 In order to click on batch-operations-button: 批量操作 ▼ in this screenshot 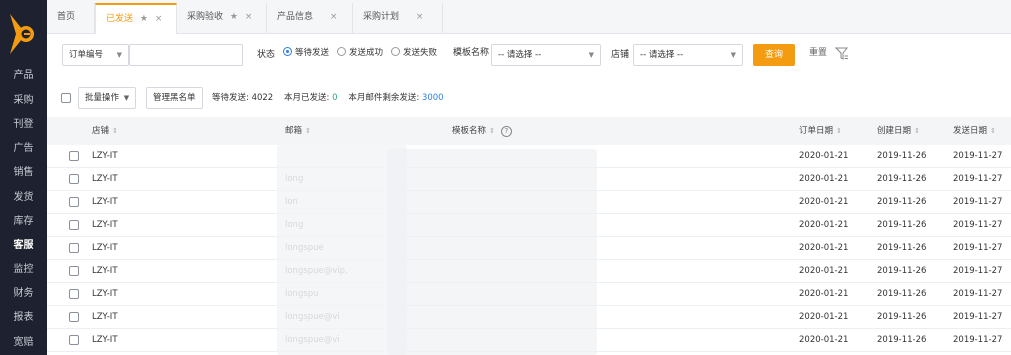, I will do `click(107, 98)`.